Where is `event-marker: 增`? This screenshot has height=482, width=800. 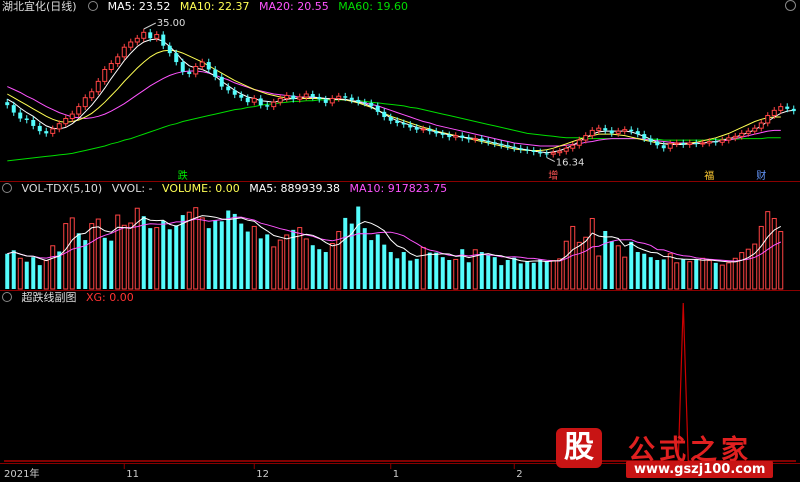 event-marker: 增 is located at coordinates (553, 175).